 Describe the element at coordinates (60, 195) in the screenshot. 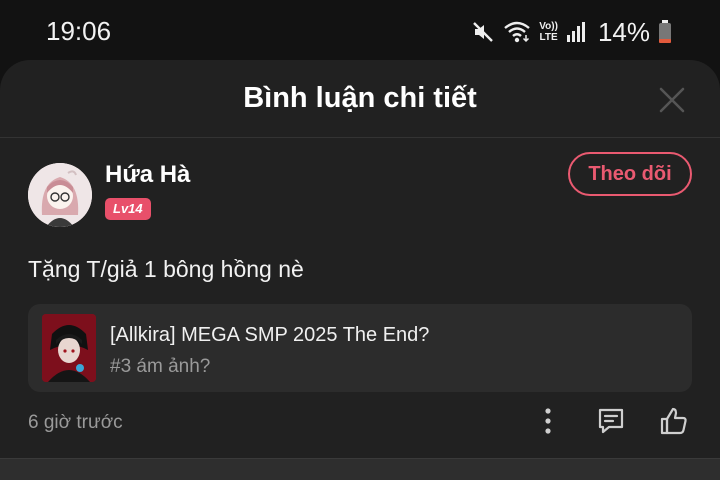

I see `avatar` at that location.